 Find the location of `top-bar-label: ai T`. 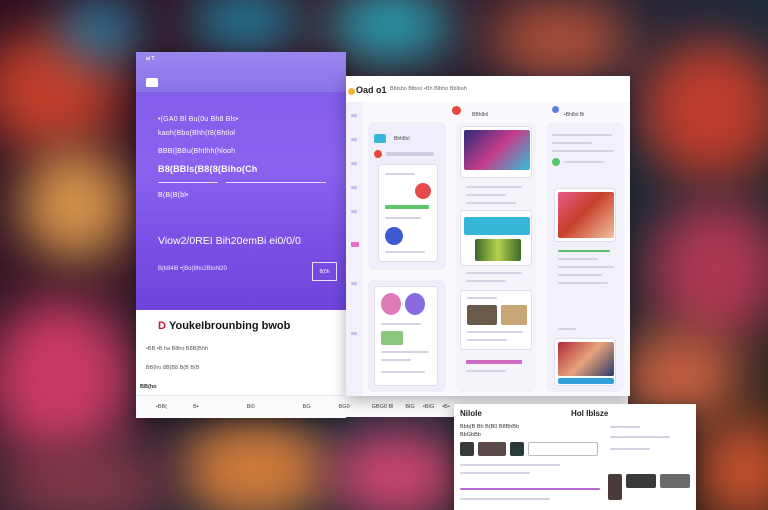

top-bar-label: ai T is located at coordinates (150, 59).